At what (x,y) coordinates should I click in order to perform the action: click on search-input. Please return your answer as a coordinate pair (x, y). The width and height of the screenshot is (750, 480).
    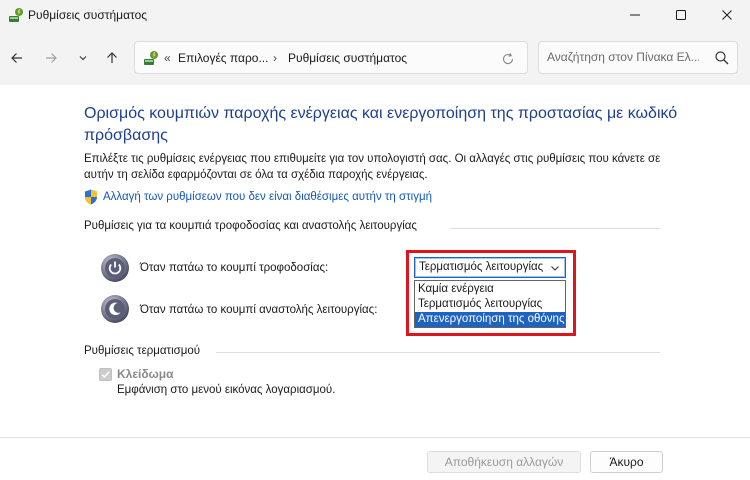
    Looking at the image, I should click on (623, 57).